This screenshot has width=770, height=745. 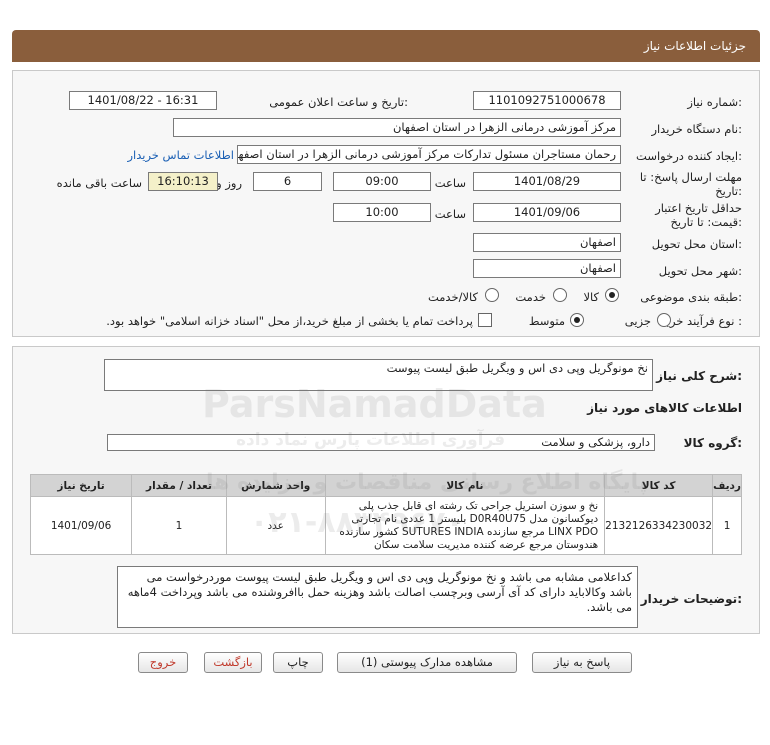 What do you see at coordinates (690, 177) in the screenshot?
I see `deadline-label-1: مهلت ارسال پاسخ: تا` at bounding box center [690, 177].